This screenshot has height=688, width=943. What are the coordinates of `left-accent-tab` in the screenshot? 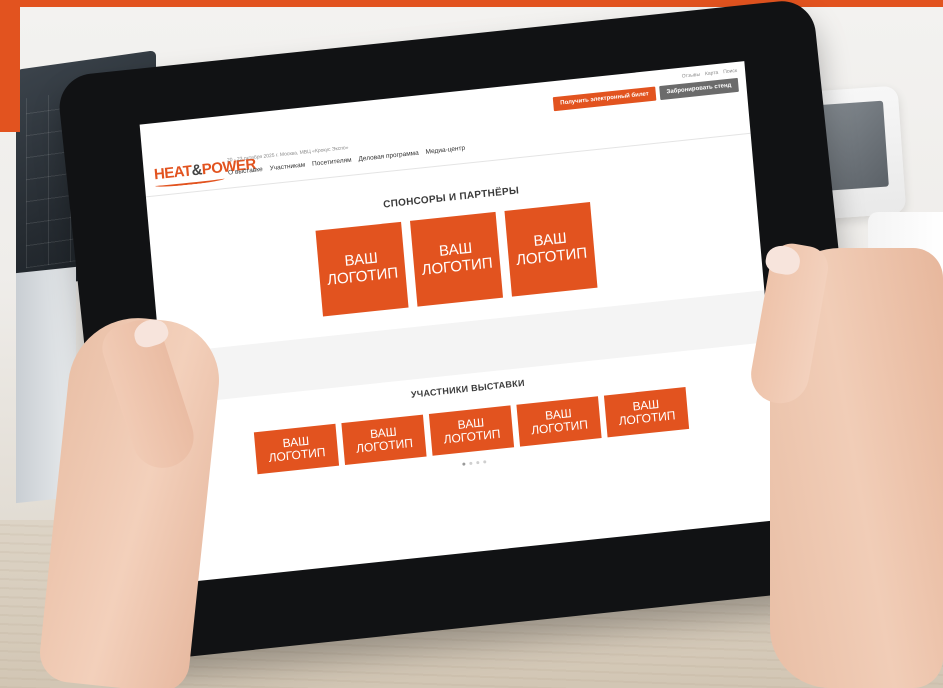 It's located at (10, 66).